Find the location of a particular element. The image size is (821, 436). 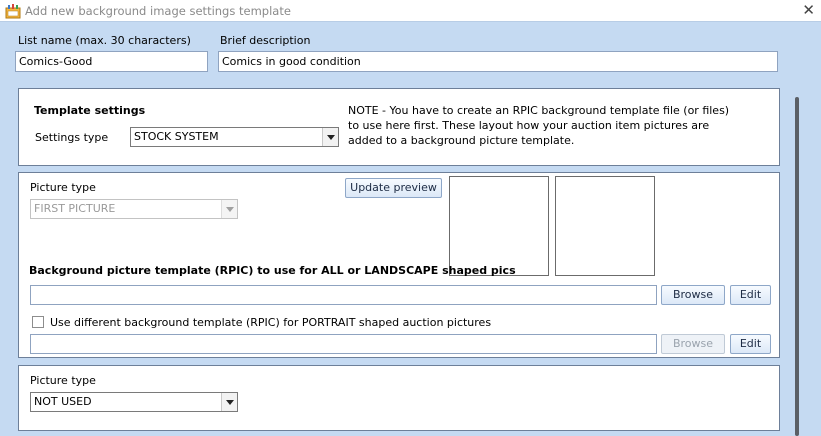

vertical-scrollbar is located at coordinates (797, 259).